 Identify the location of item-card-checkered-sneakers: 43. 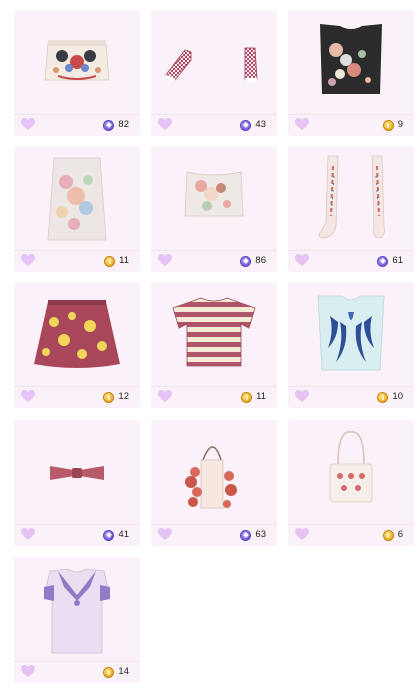
(214, 73).